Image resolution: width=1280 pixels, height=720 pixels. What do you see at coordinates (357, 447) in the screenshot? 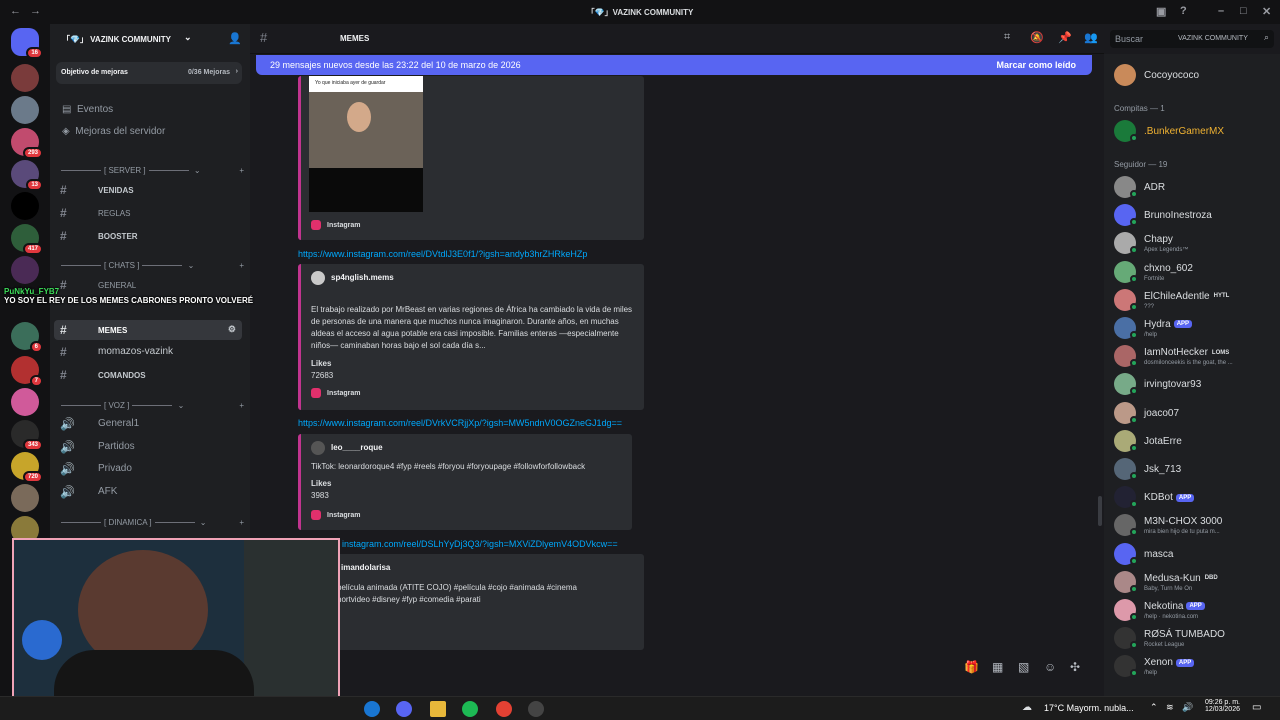
I see `embed-author: leo____roque` at bounding box center [357, 447].